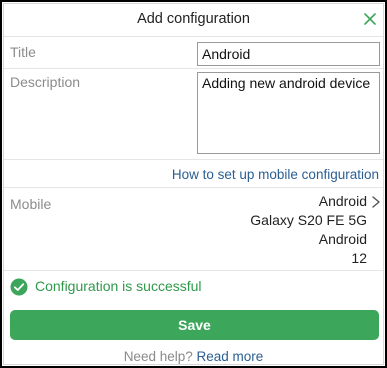 This screenshot has width=387, height=368. I want to click on description-input: Adding new android device, so click(288, 113).